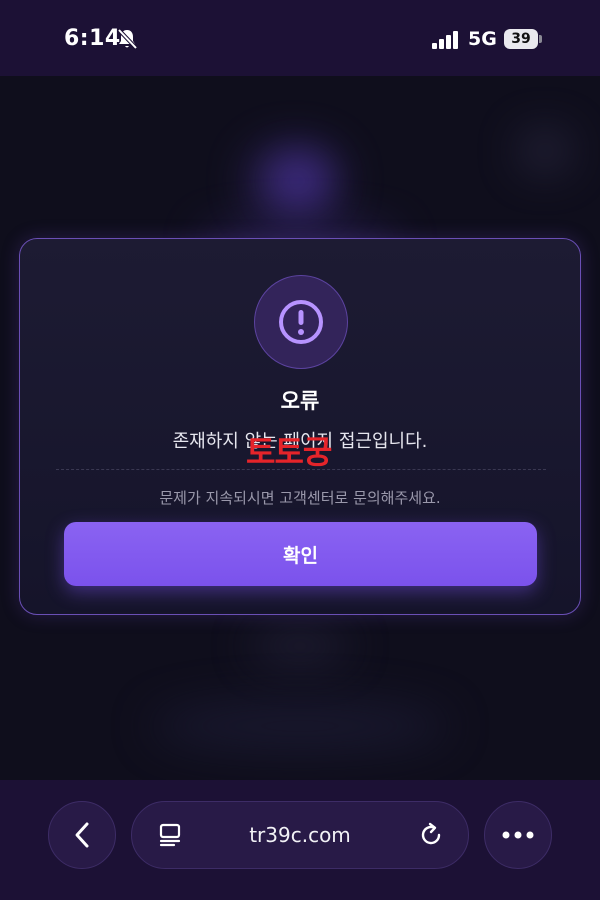  I want to click on confirm-button: 확인, so click(300, 554).